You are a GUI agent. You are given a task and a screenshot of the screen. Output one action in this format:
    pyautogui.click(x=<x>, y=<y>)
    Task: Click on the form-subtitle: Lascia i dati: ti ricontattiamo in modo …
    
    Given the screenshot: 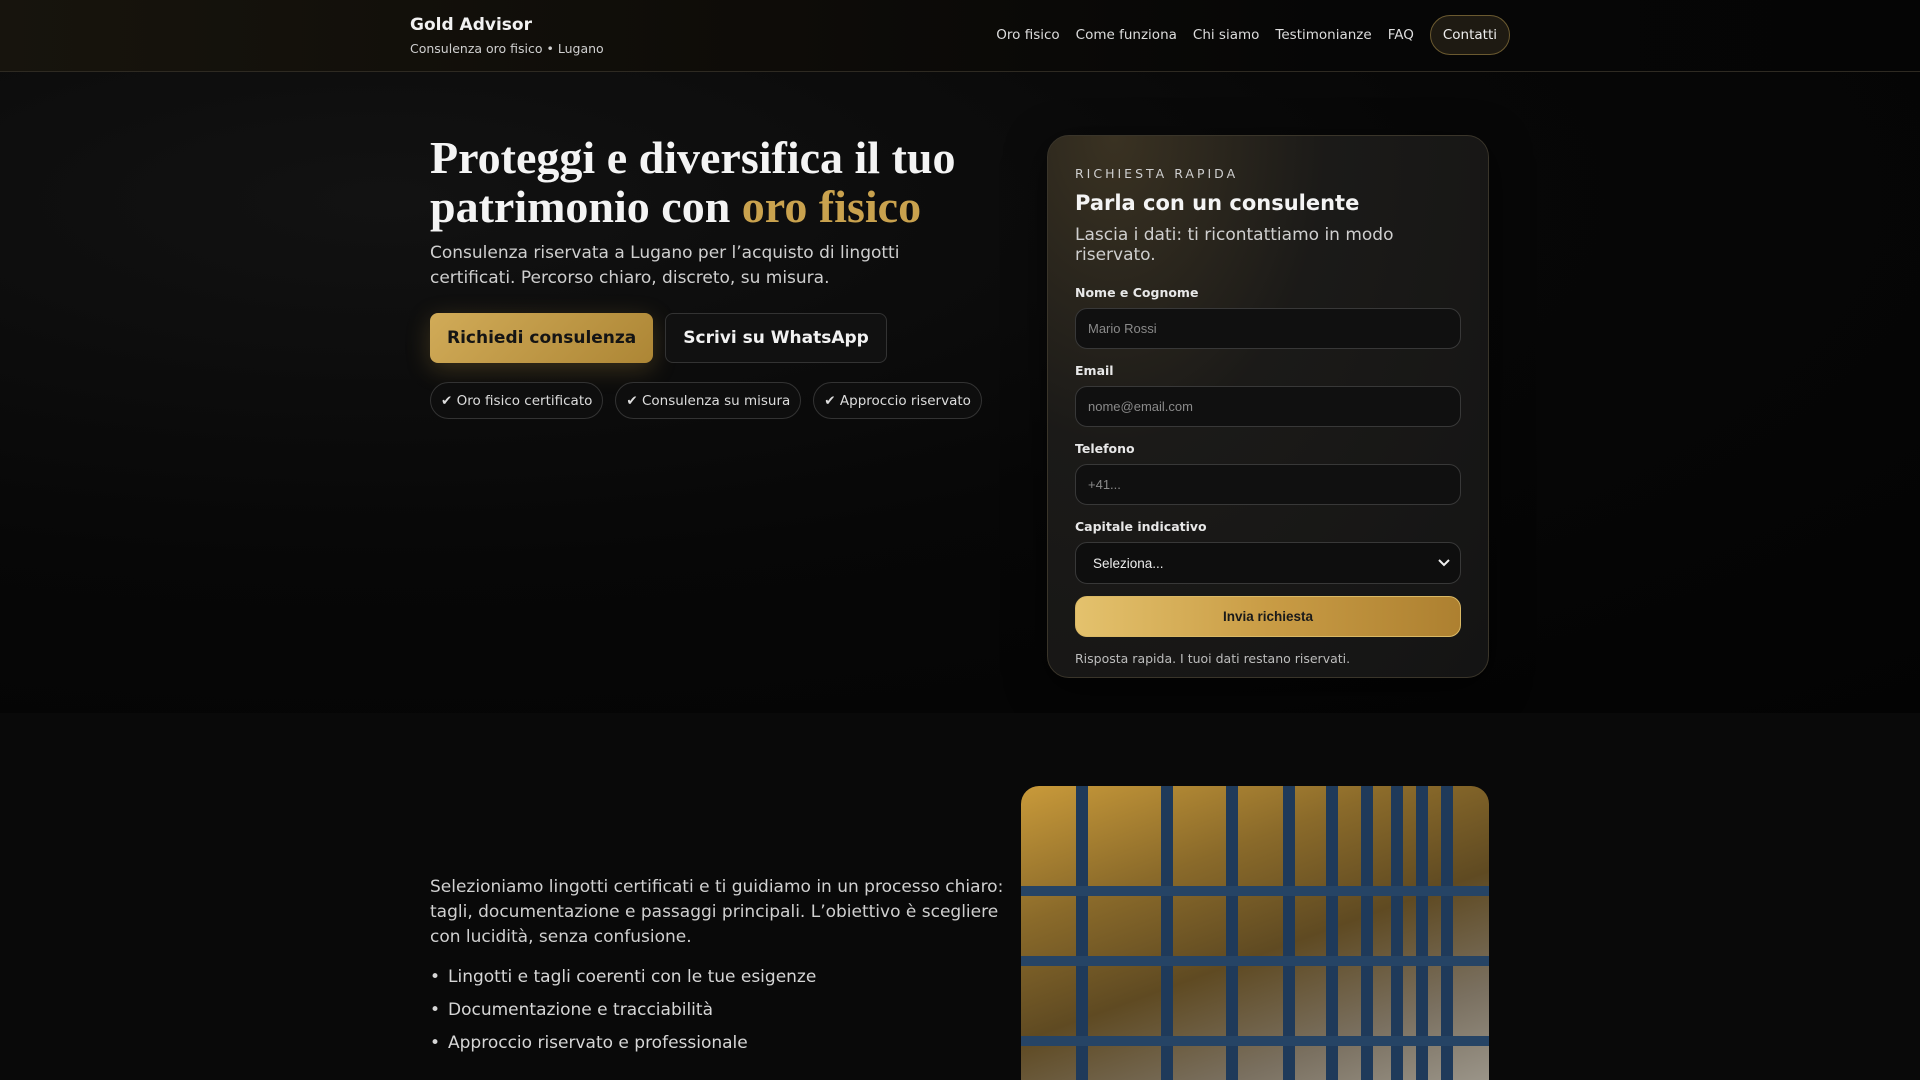 What is the action you would take?
    pyautogui.click(x=1234, y=245)
    